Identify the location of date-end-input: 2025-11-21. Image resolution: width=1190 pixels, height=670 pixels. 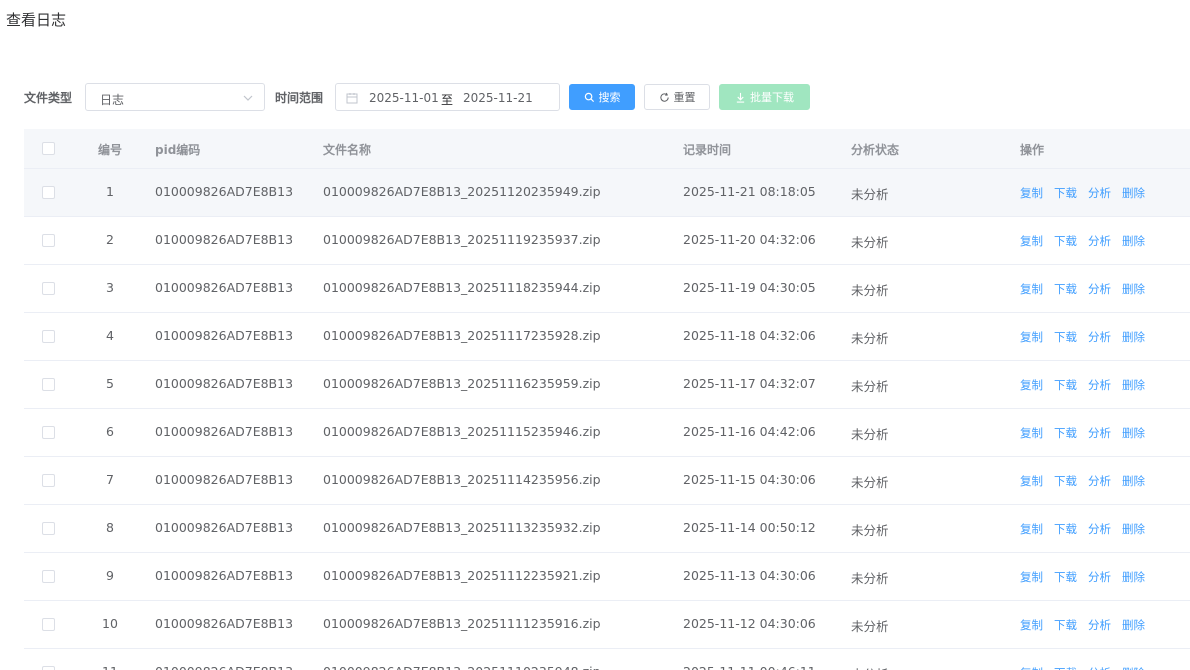
(498, 98).